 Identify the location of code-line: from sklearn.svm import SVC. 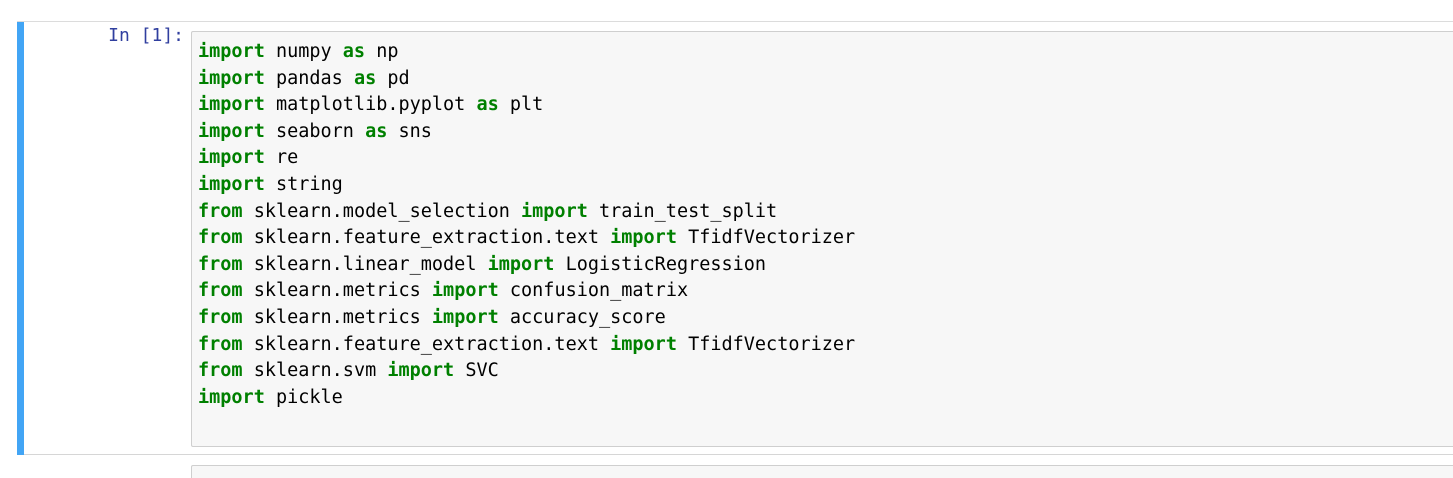
(526, 371).